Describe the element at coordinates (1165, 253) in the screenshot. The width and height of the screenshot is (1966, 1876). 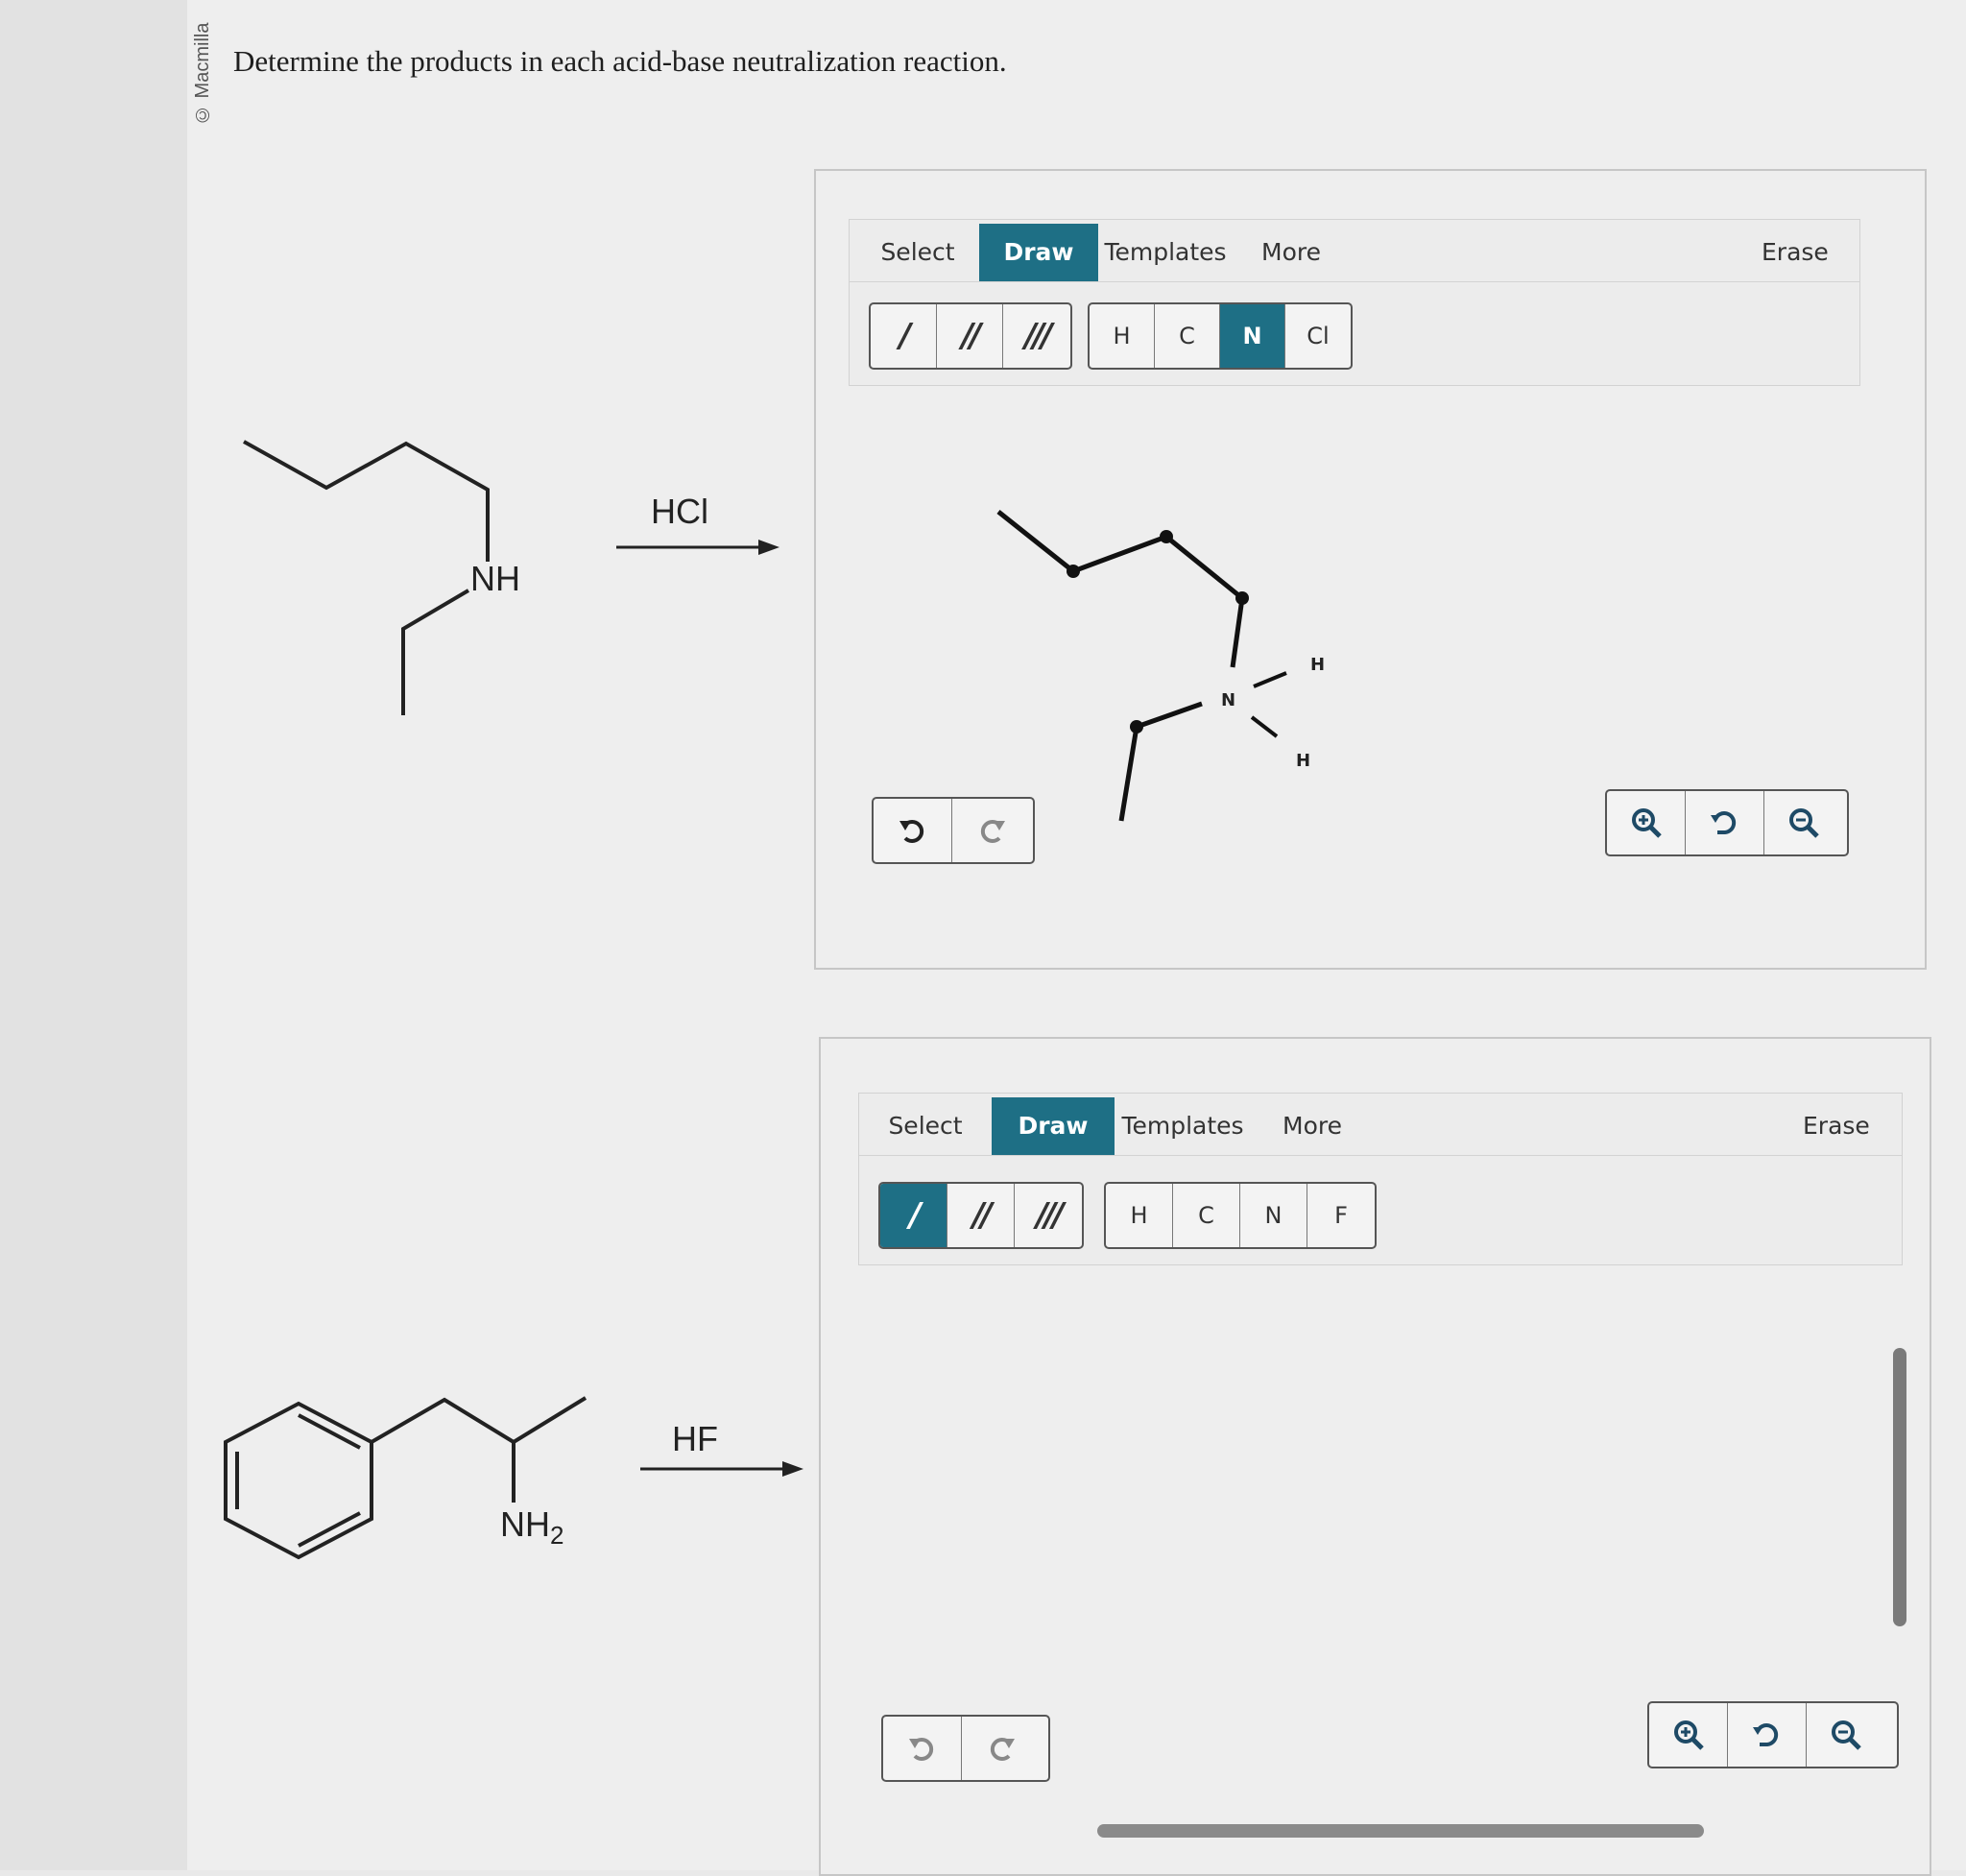
I see `editor-1-tab-templates: Templates` at that location.